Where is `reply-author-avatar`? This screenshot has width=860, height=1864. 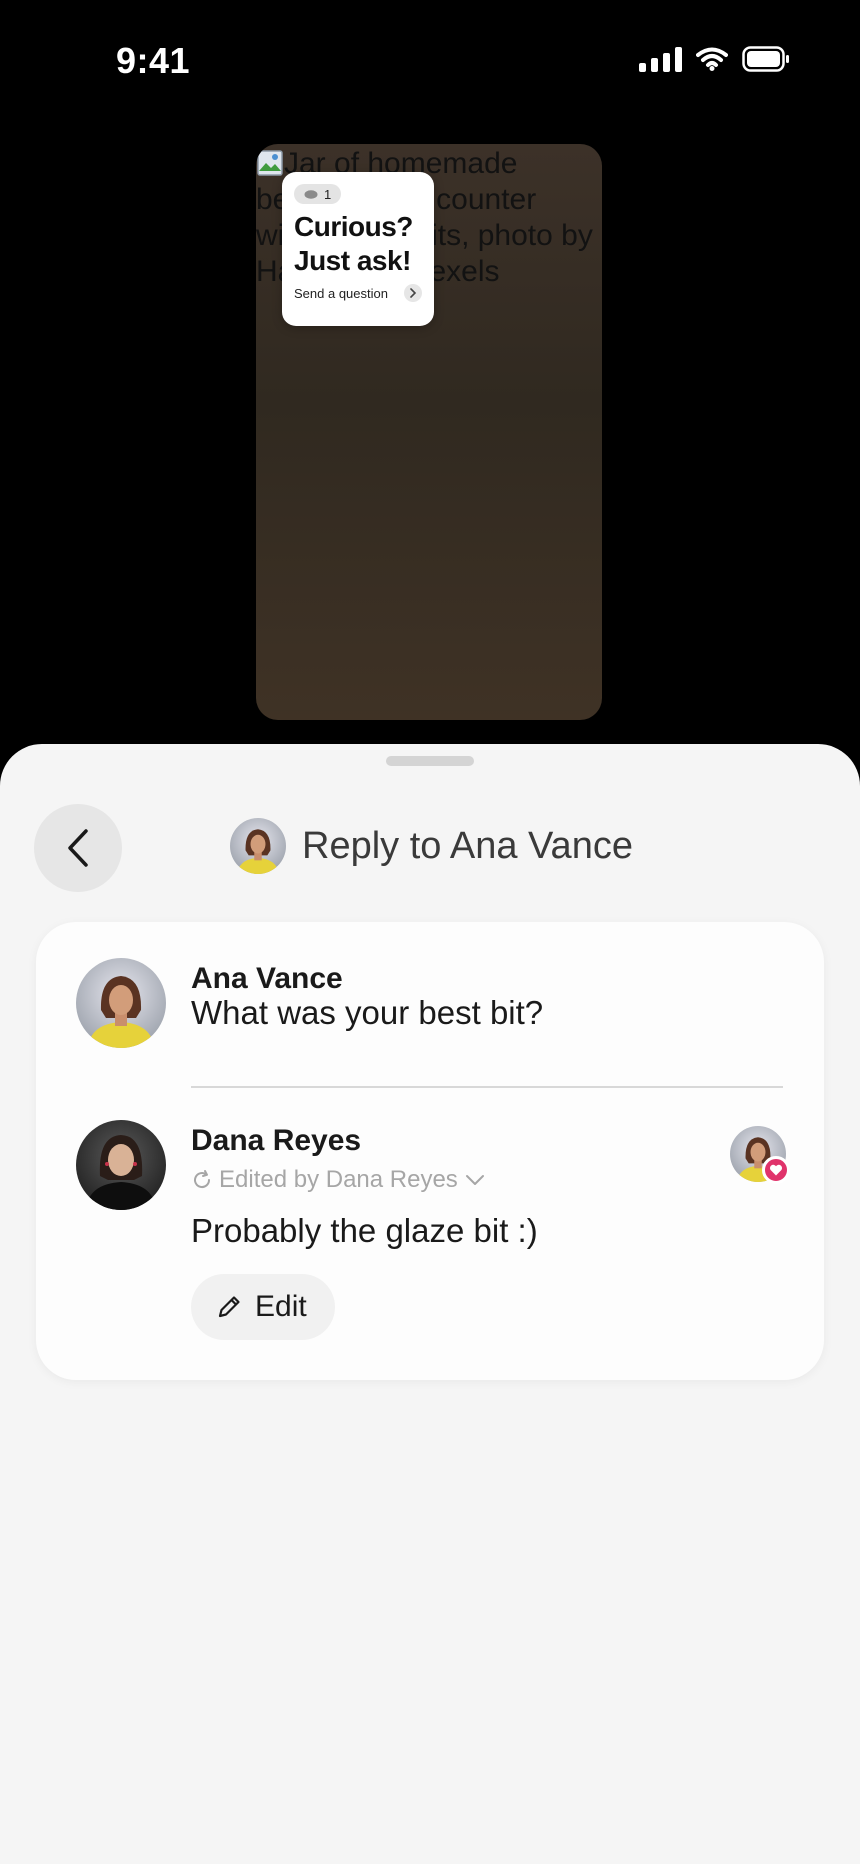
reply-author-avatar is located at coordinates (121, 1165).